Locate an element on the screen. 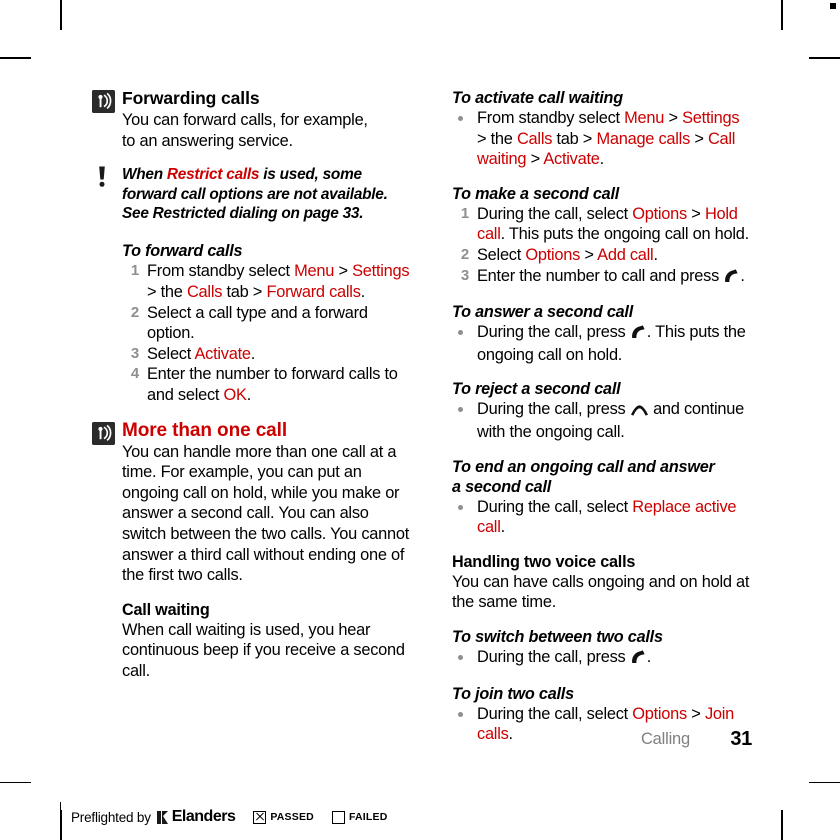 This screenshot has width=840, height=840. switch-between-two-calls-bullets: During the call, press . is located at coordinates (602, 658).